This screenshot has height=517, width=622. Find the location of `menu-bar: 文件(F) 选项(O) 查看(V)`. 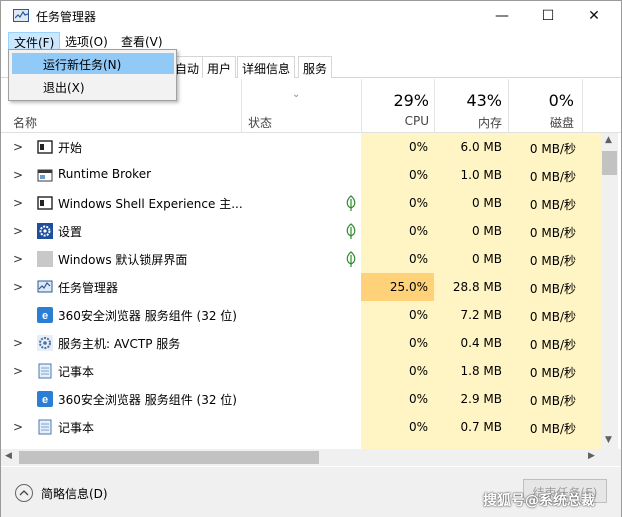

menu-bar: 文件(F) 选项(O) 查看(V) is located at coordinates (311, 41).